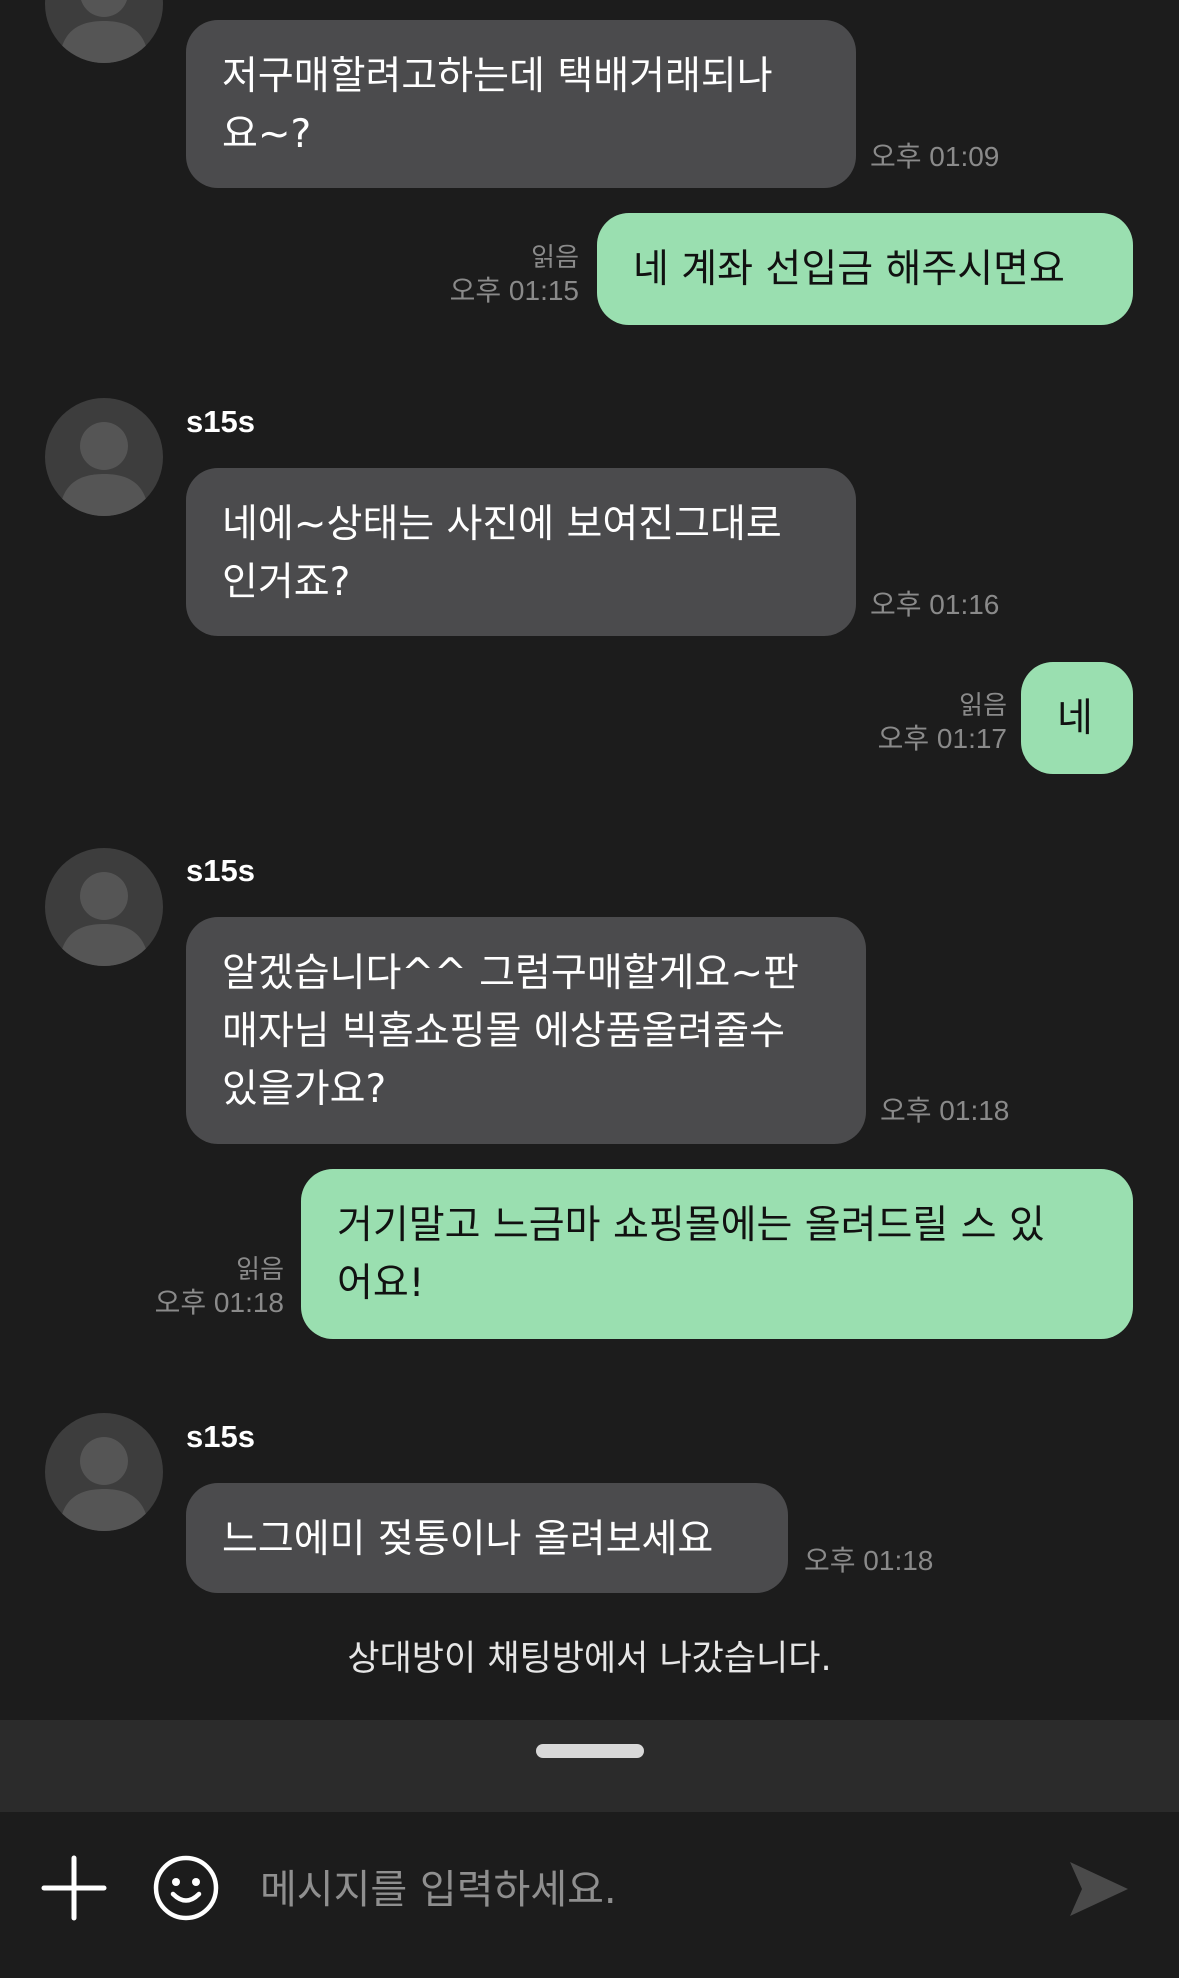 The height and width of the screenshot is (1978, 1179). I want to click on bottom-sheet, so click(589, 1766).